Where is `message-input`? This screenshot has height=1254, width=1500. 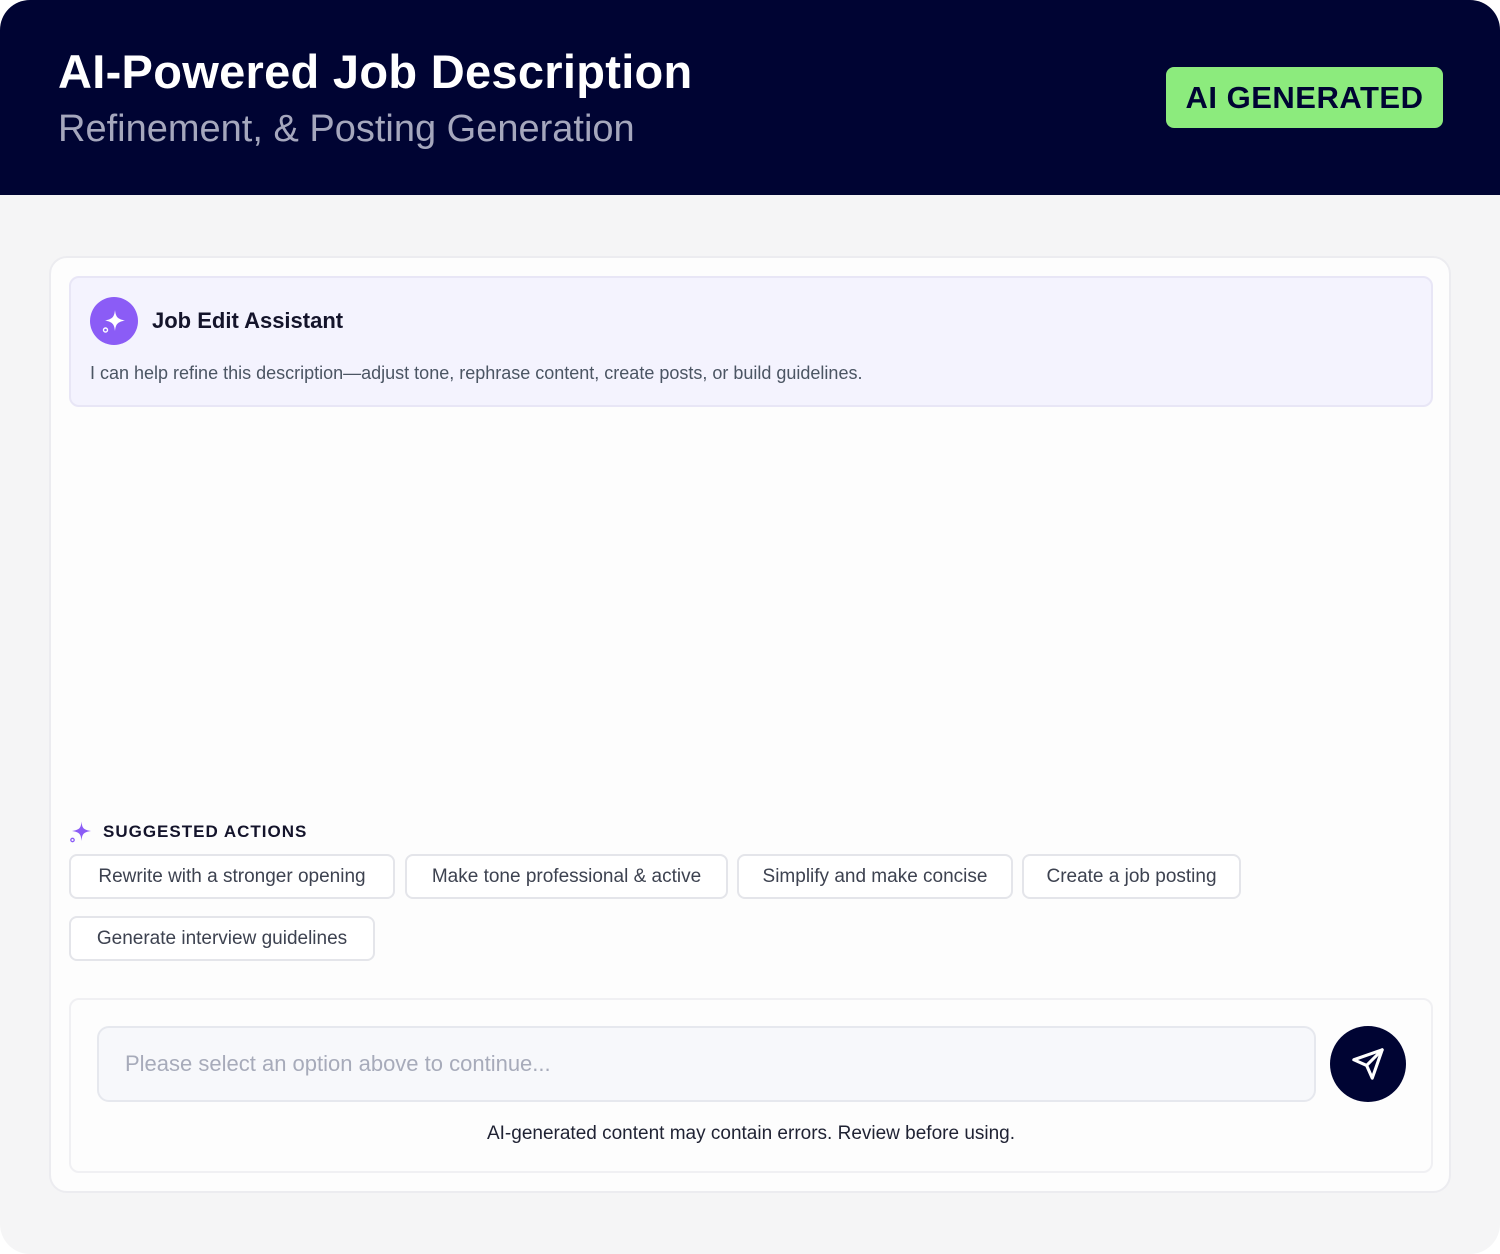
message-input is located at coordinates (706, 1064).